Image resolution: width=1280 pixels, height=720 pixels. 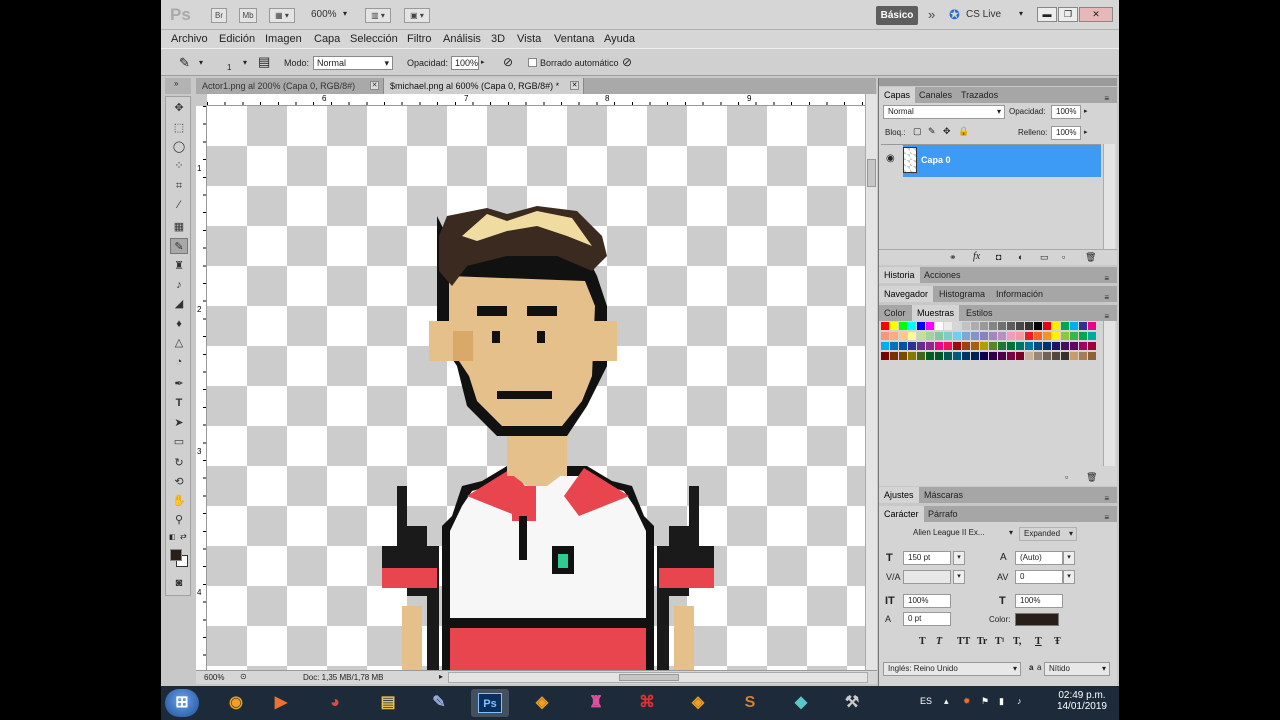 What do you see at coordinates (698, 703) in the screenshot?
I see `fruity-loops-2-icon: ◈` at bounding box center [698, 703].